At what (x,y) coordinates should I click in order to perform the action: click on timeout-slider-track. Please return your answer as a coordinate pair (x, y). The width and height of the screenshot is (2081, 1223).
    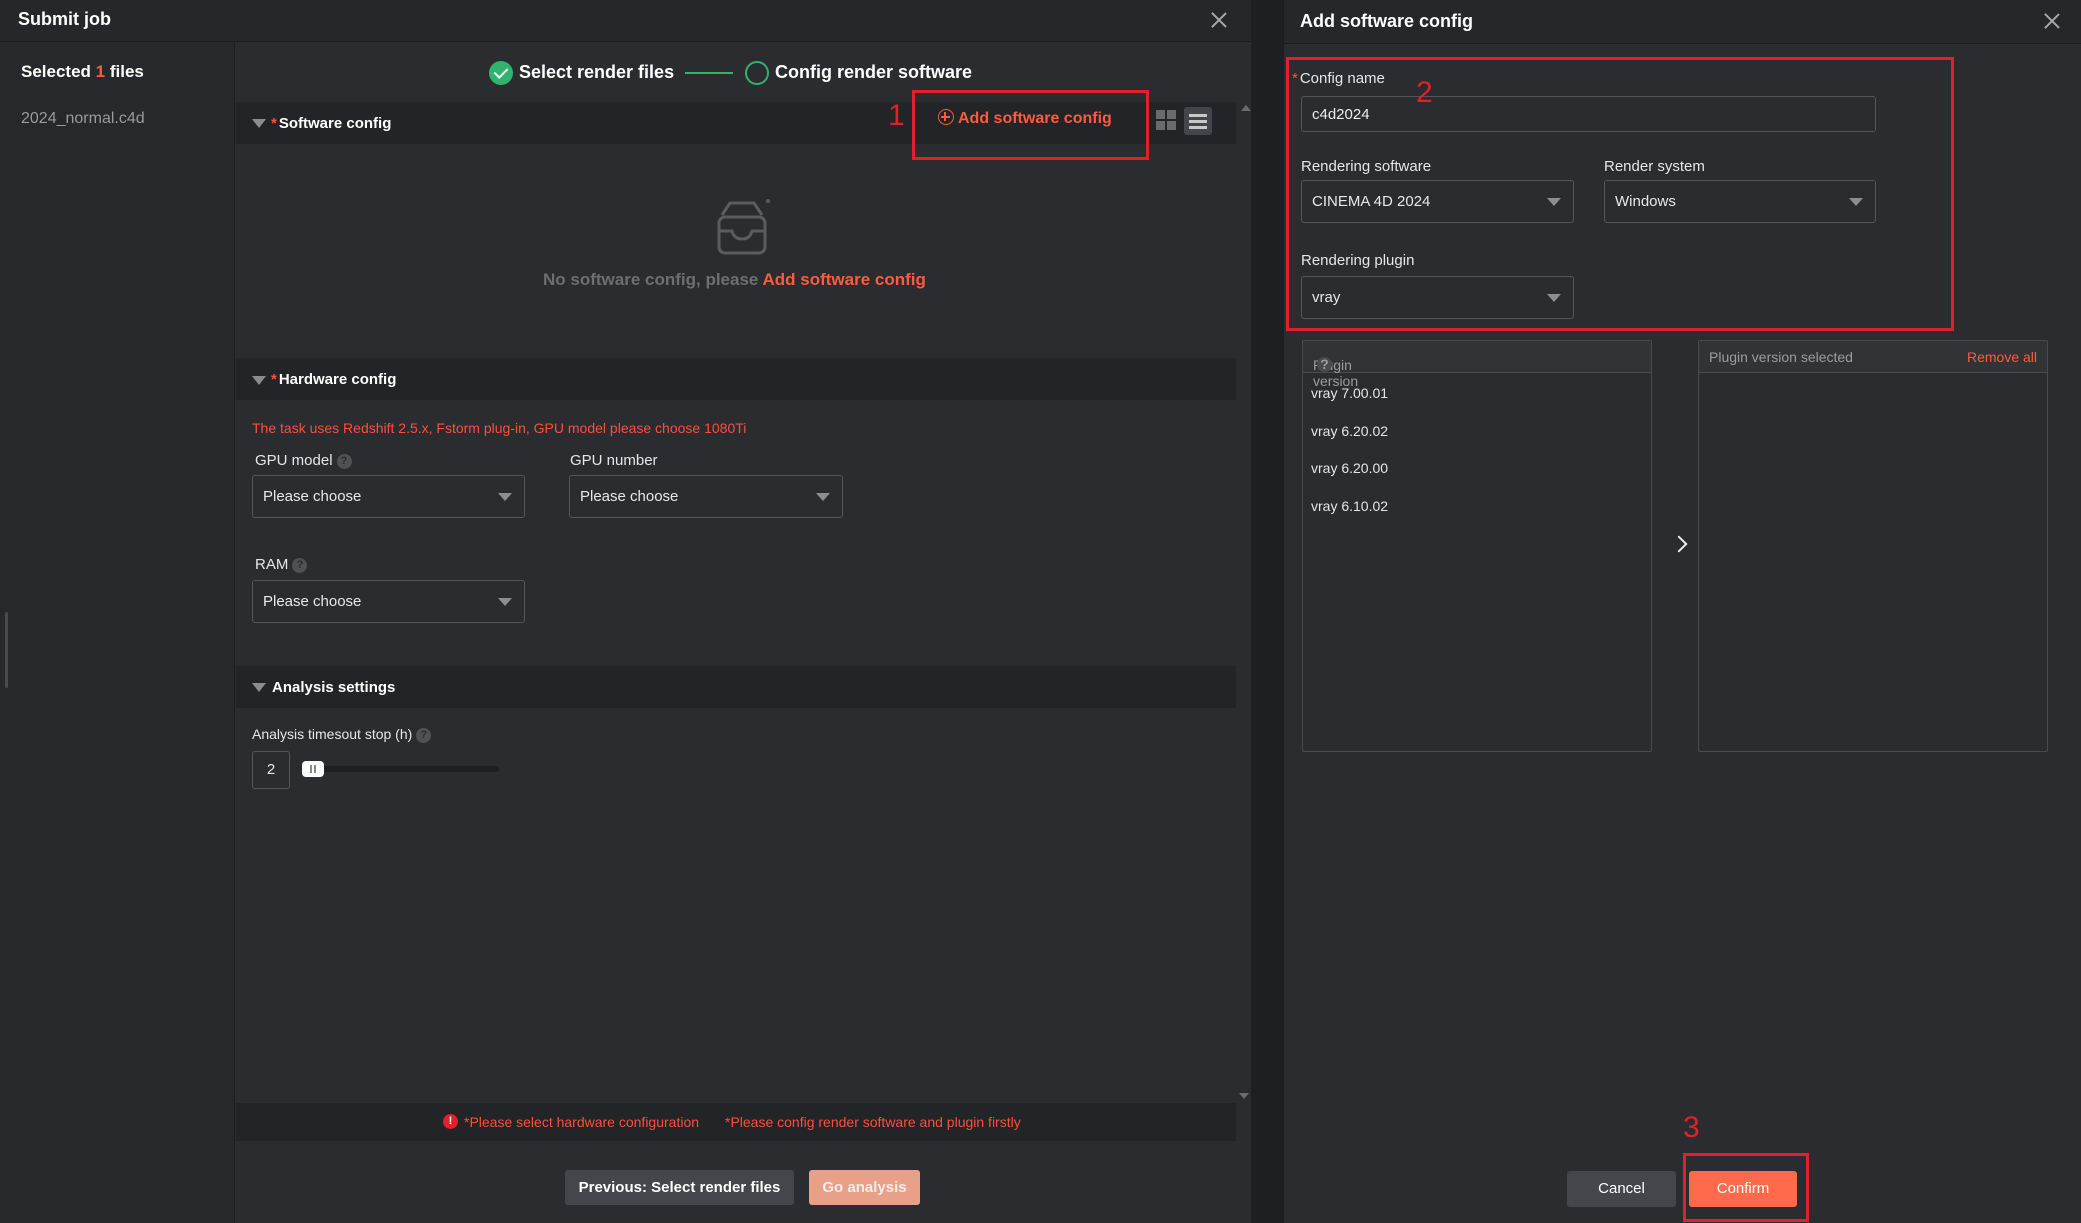
    Looking at the image, I should click on (400, 769).